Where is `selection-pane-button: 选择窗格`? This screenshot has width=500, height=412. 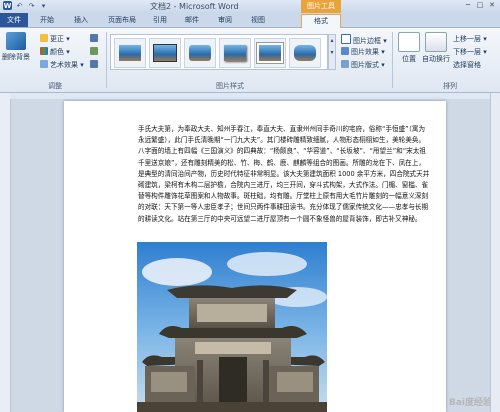 selection-pane-button: 选择窗格 is located at coordinates (467, 65).